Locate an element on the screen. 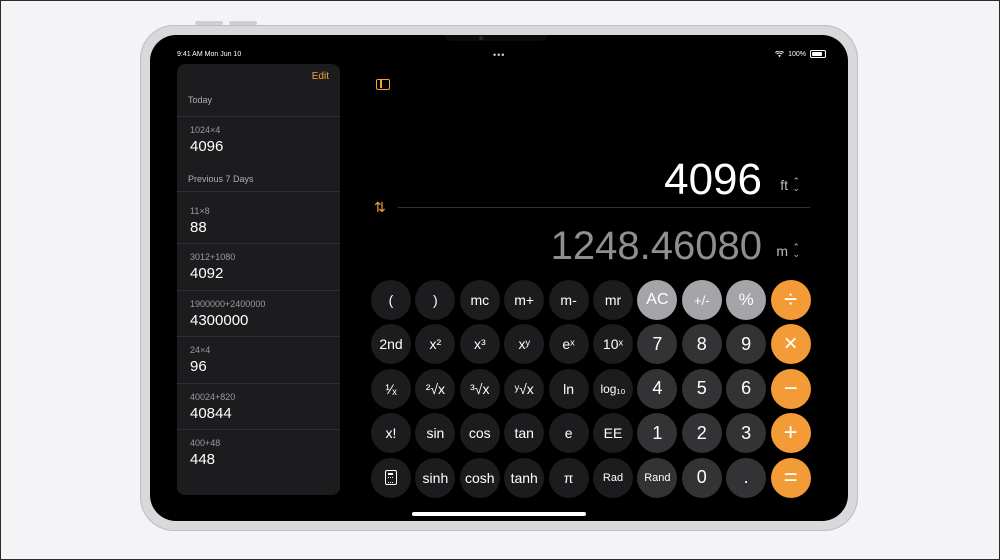 The image size is (1000, 560). ac-key: AC is located at coordinates (657, 300).